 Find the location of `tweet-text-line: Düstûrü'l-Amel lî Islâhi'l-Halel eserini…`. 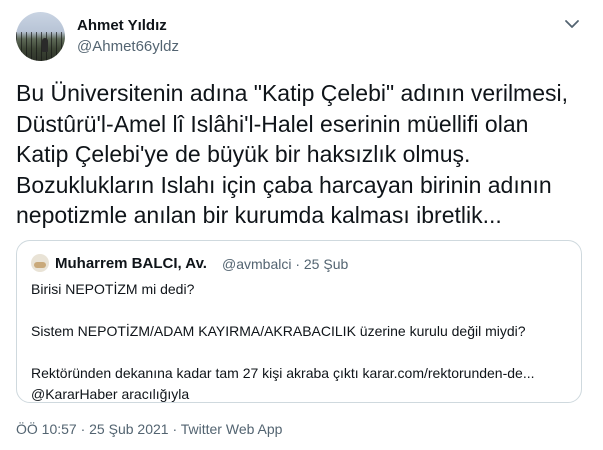

tweet-text-line: Düstûrü'l-Amel lî Islâhi'l-Halel eserini… is located at coordinates (272, 123).